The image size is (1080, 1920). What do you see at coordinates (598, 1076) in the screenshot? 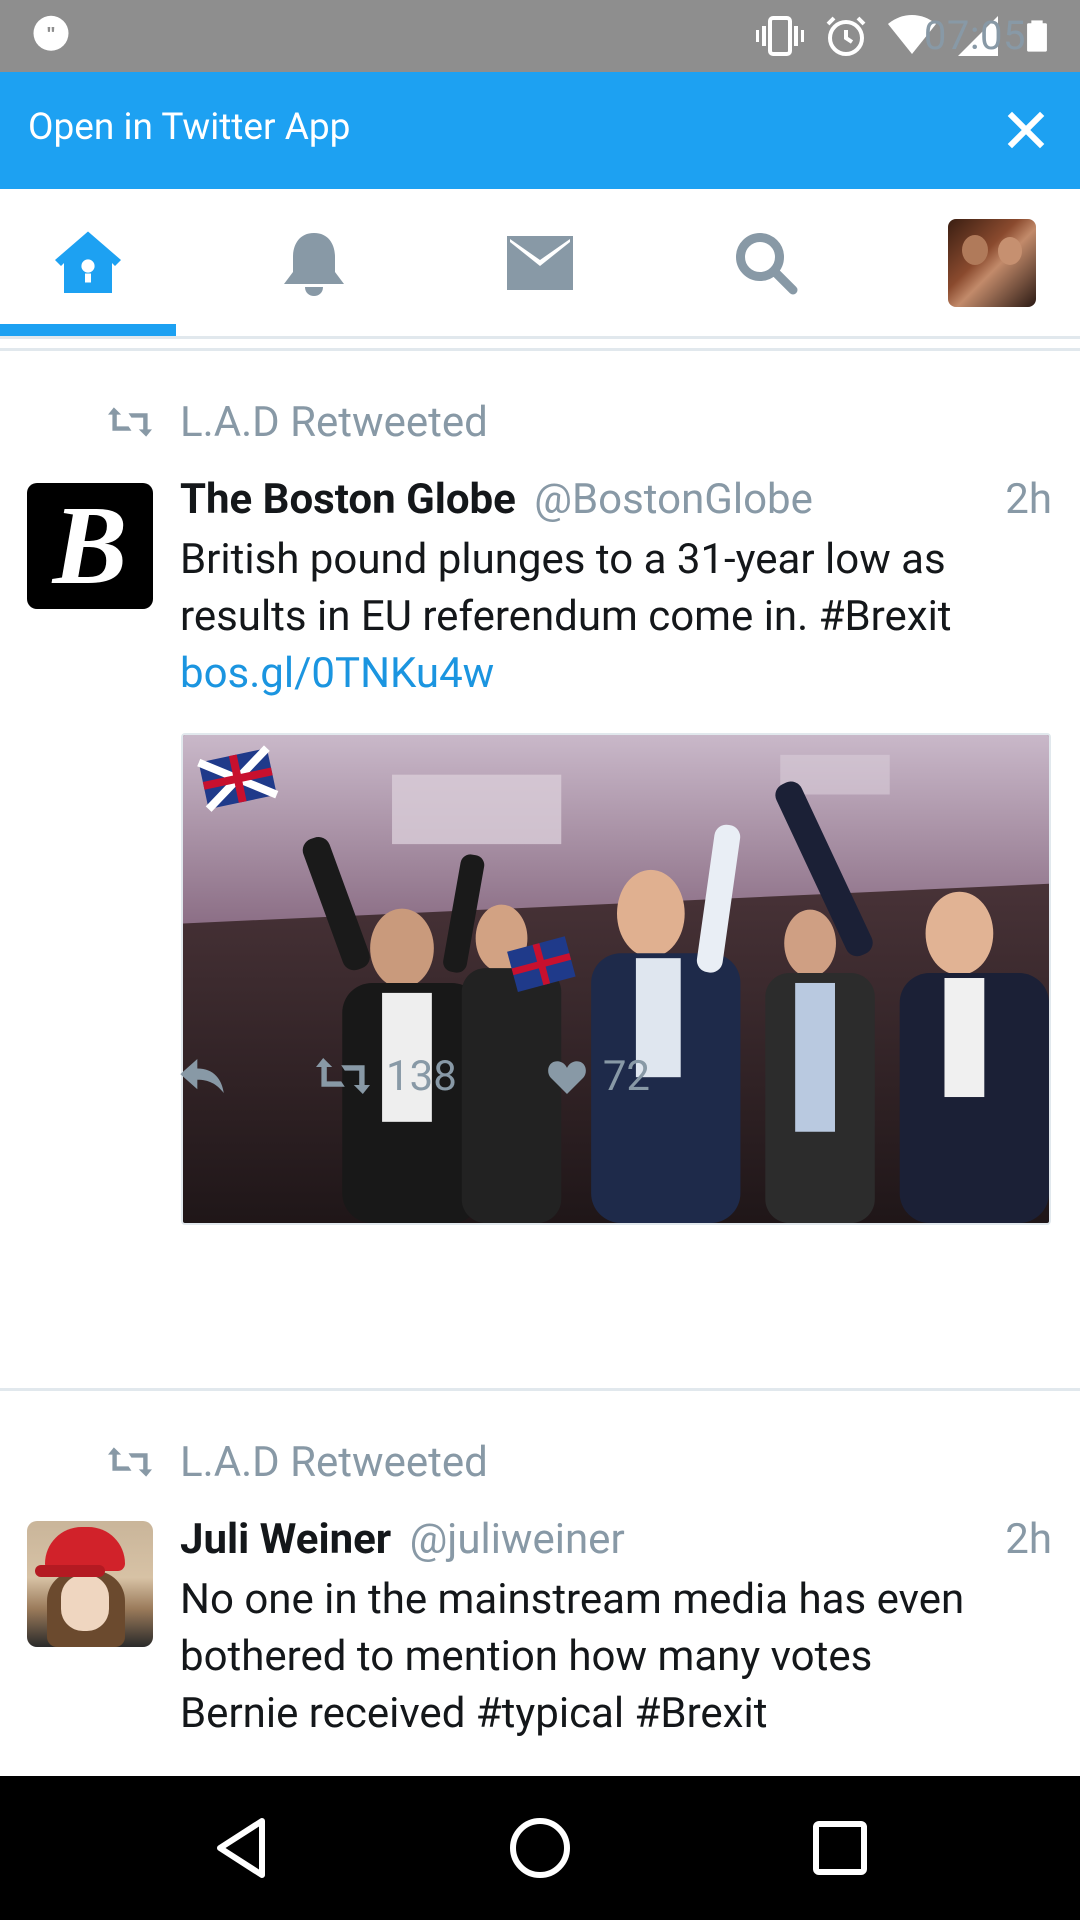
I see `like-button: 72` at bounding box center [598, 1076].